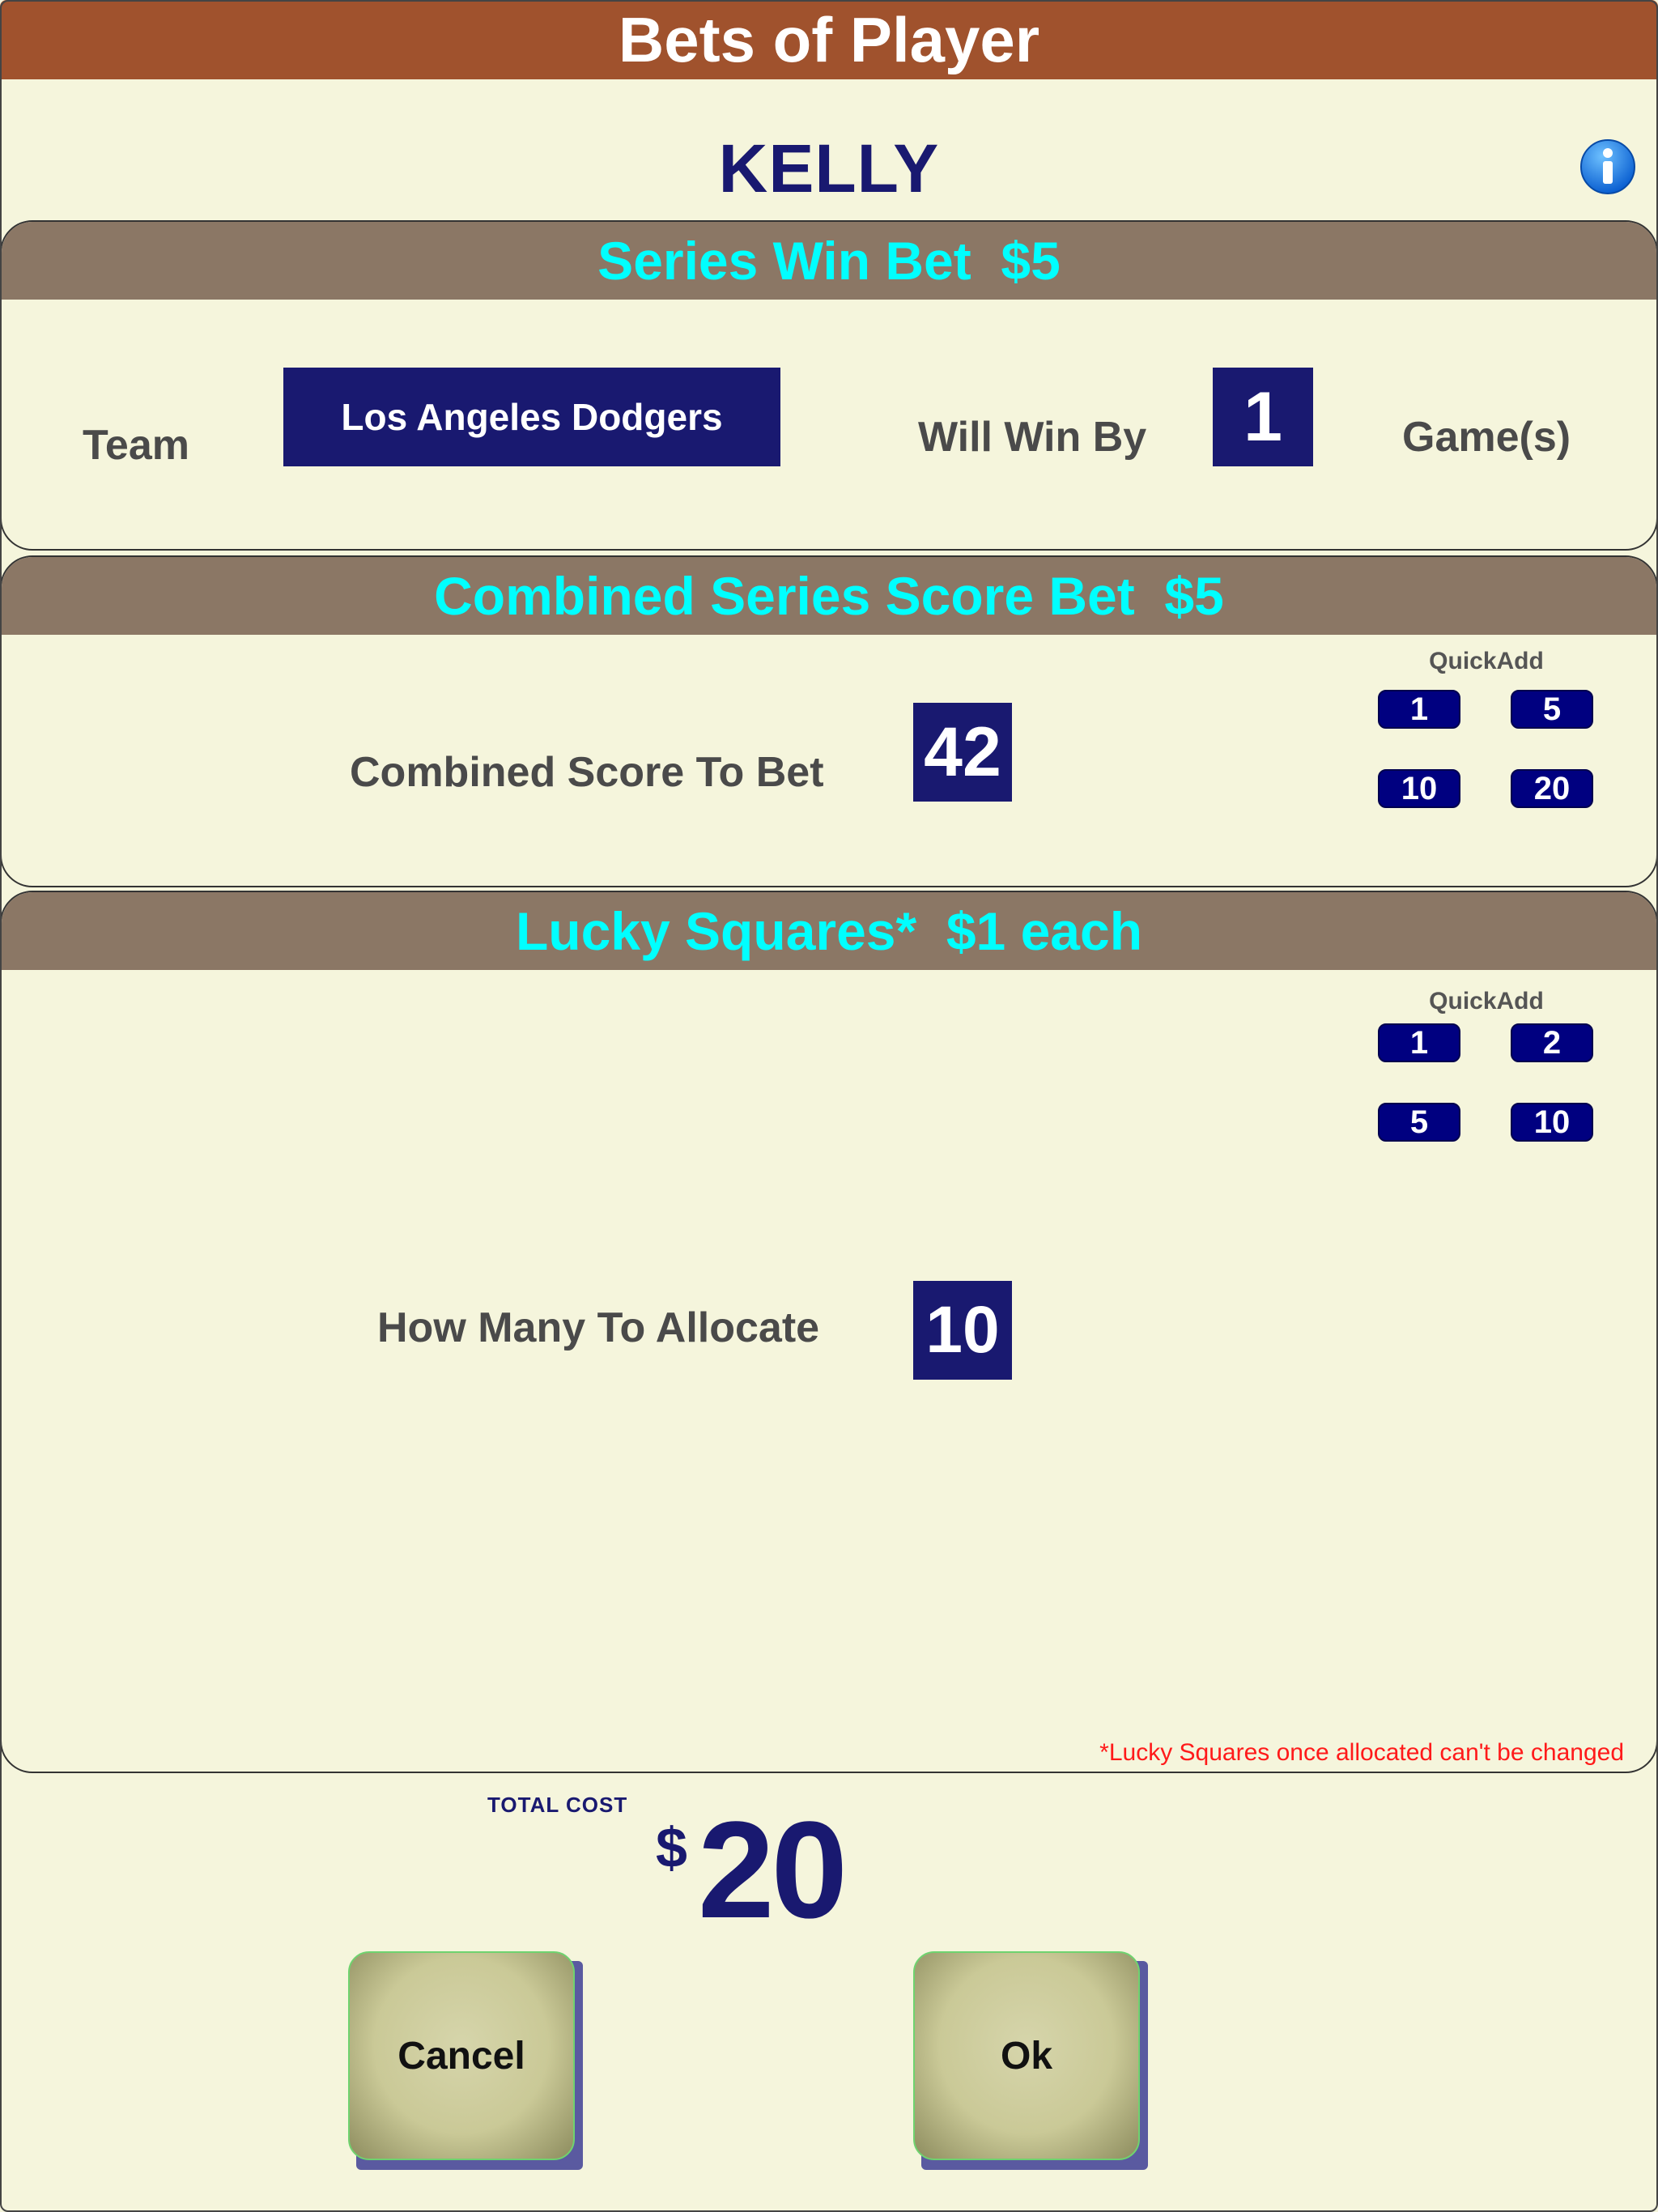 The height and width of the screenshot is (2212, 1658). What do you see at coordinates (829, 168) in the screenshot?
I see `player-name: KELLY` at bounding box center [829, 168].